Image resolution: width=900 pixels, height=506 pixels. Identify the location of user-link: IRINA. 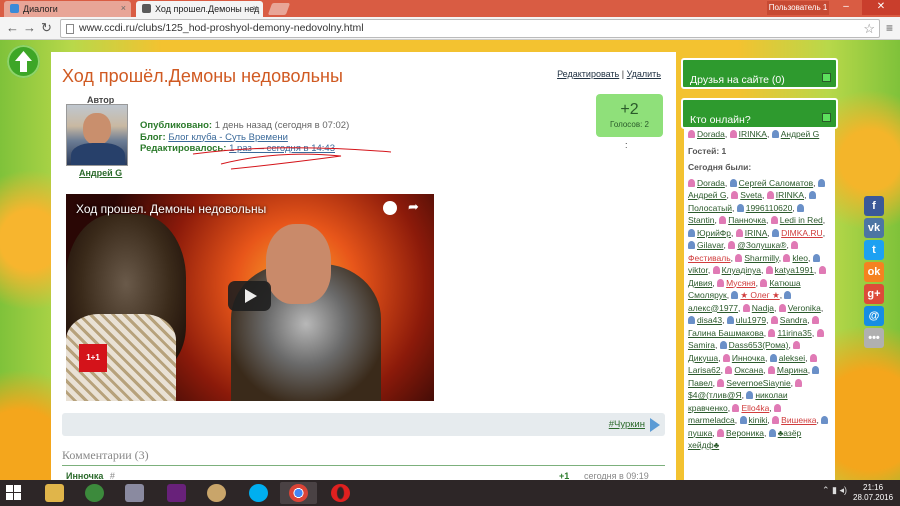
(756, 233).